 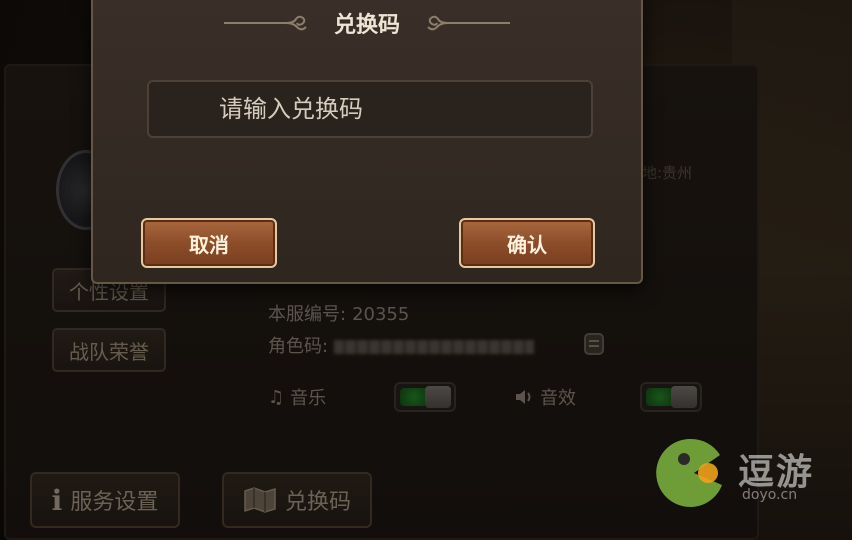 I want to click on confirm-label: 确认, so click(x=527, y=244).